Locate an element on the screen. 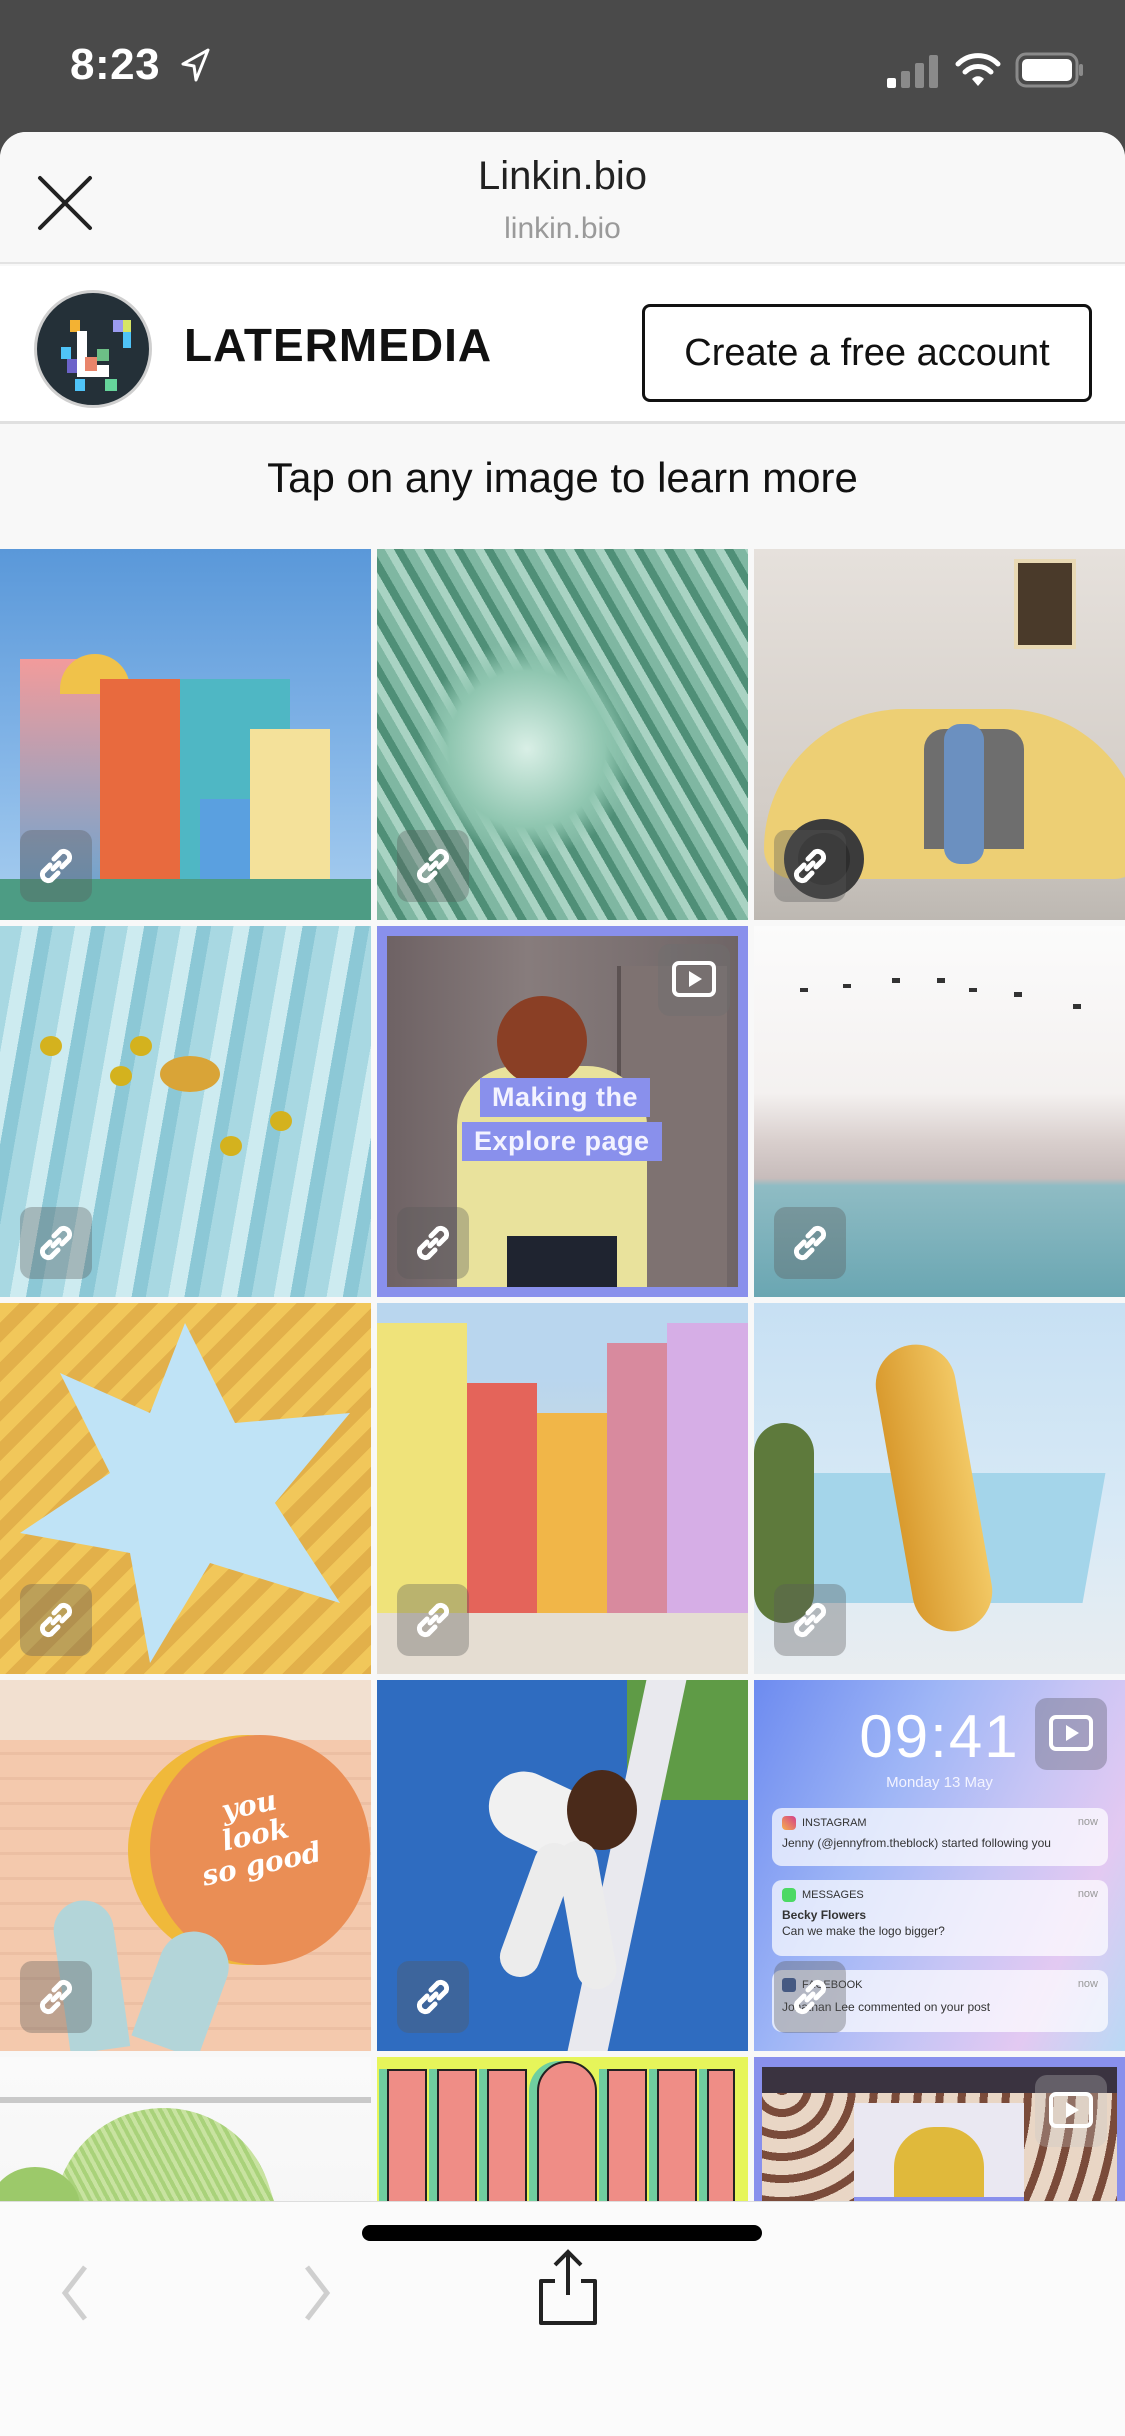  notification-app: INSTAGRAM is located at coordinates (834, 1823).